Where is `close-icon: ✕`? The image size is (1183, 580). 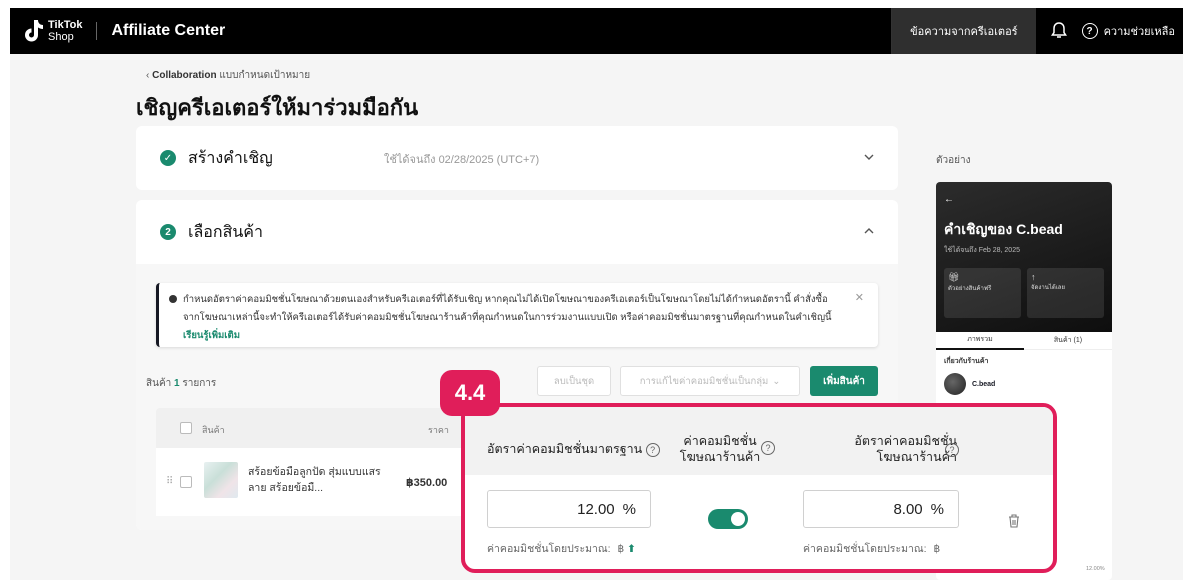
close-icon: ✕ is located at coordinates (859, 298).